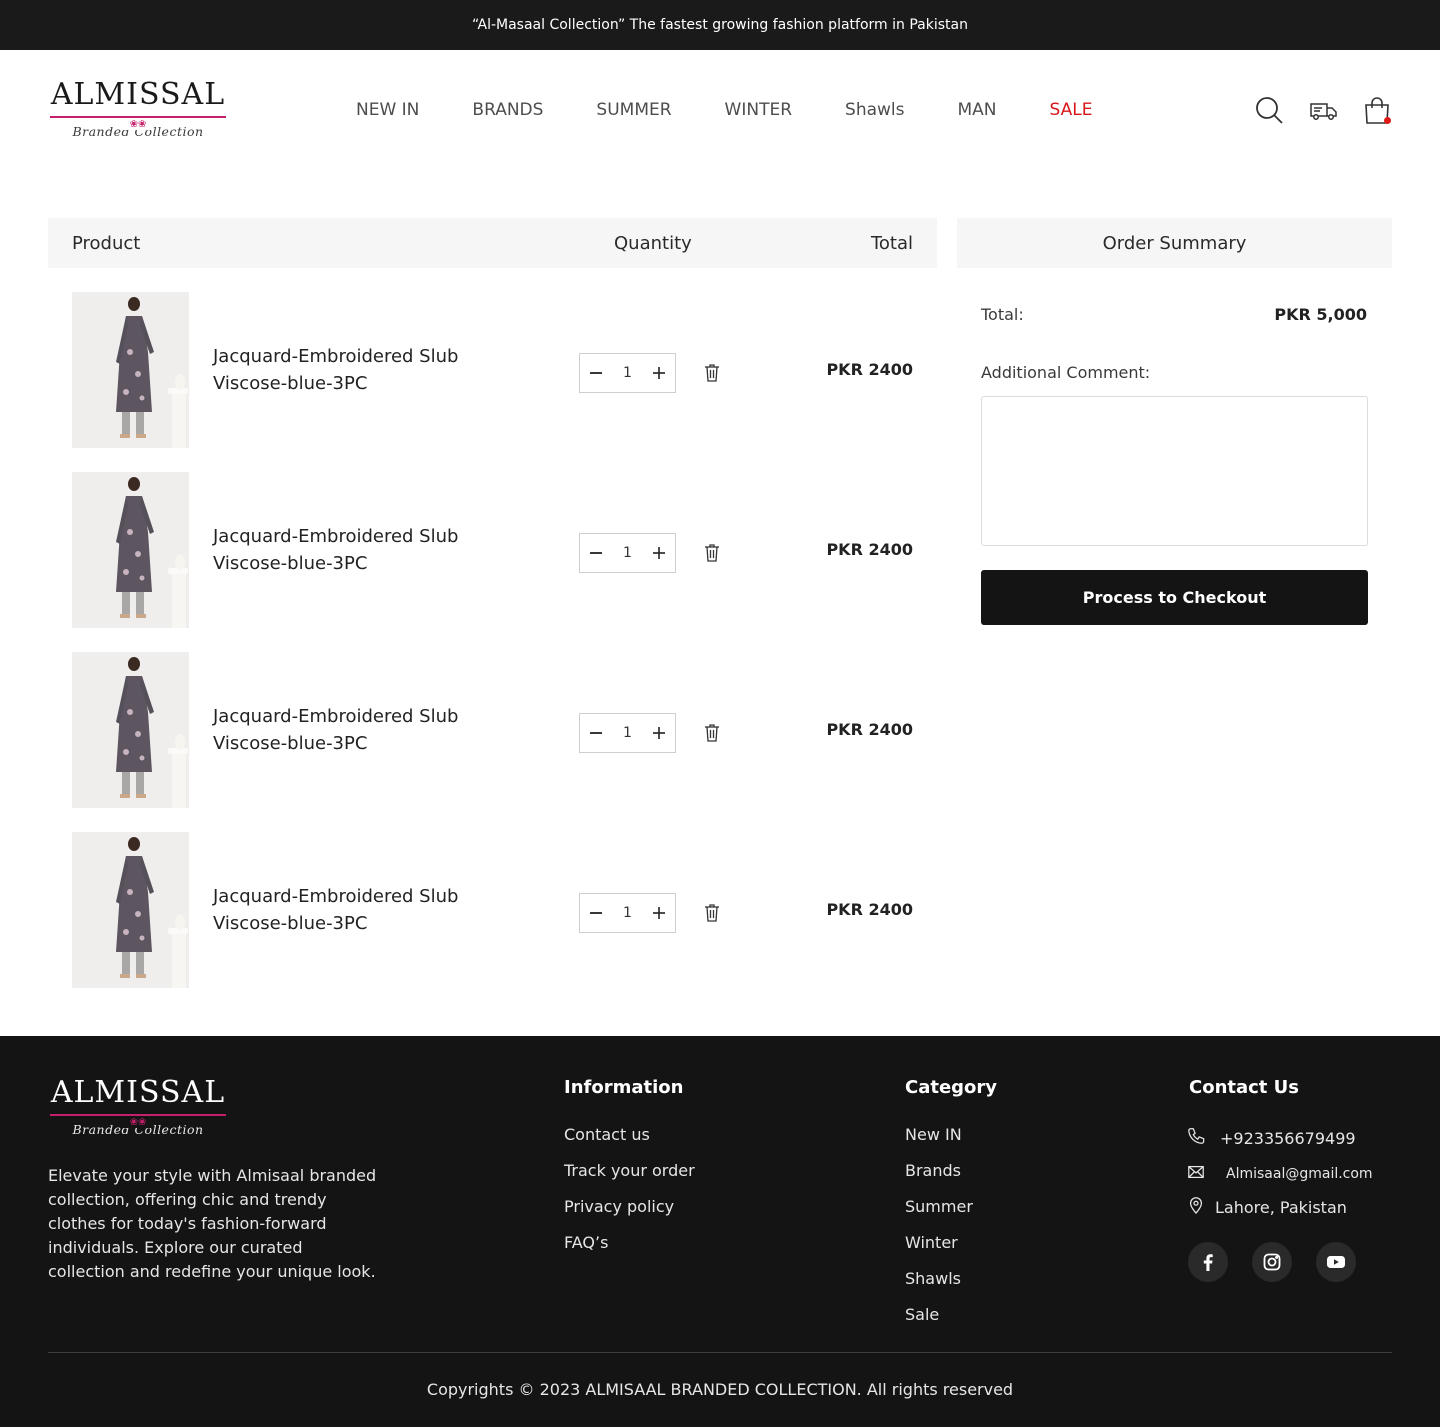 Image resolution: width=1440 pixels, height=1427 pixels. I want to click on contact-phone: +923356679499, so click(1271, 1138).